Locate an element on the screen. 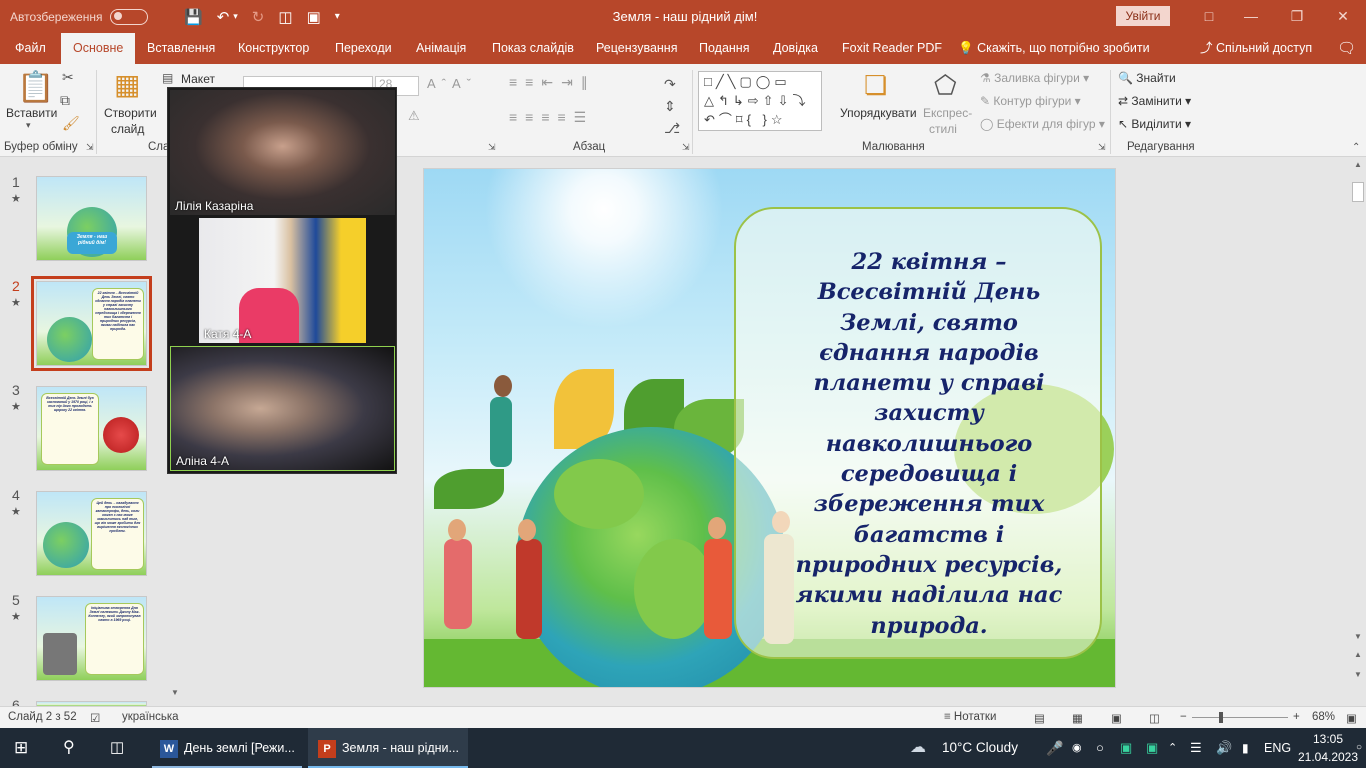  wifi-icon: ☰ is located at coordinates (1196, 748).